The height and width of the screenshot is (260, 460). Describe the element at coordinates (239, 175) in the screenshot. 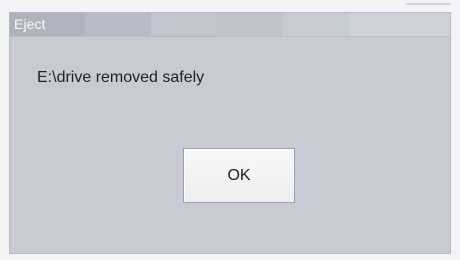

I see `ok-button: OK` at that location.